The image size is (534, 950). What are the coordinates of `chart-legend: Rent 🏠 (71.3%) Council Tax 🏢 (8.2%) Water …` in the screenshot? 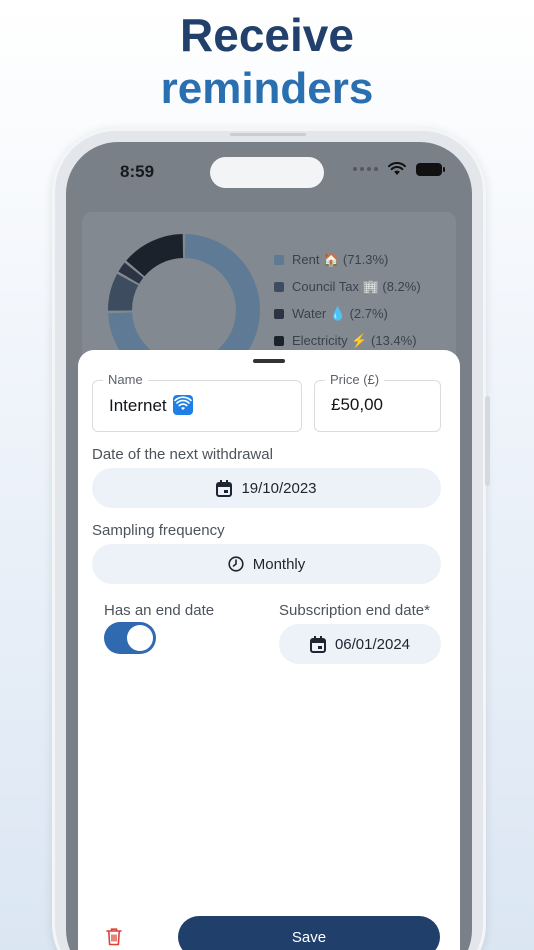 It's located at (347, 300).